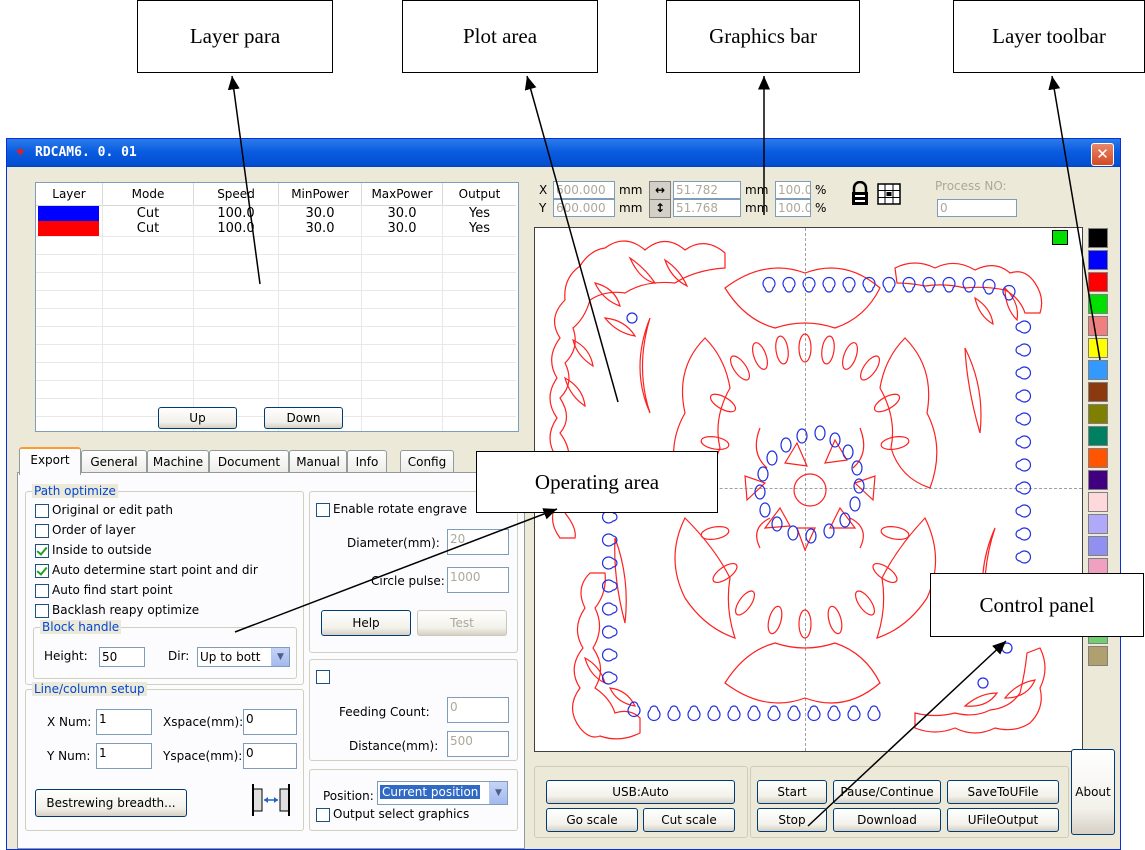 This screenshot has height=850, width=1145. What do you see at coordinates (367, 461) in the screenshot?
I see `tab-info: Info` at bounding box center [367, 461].